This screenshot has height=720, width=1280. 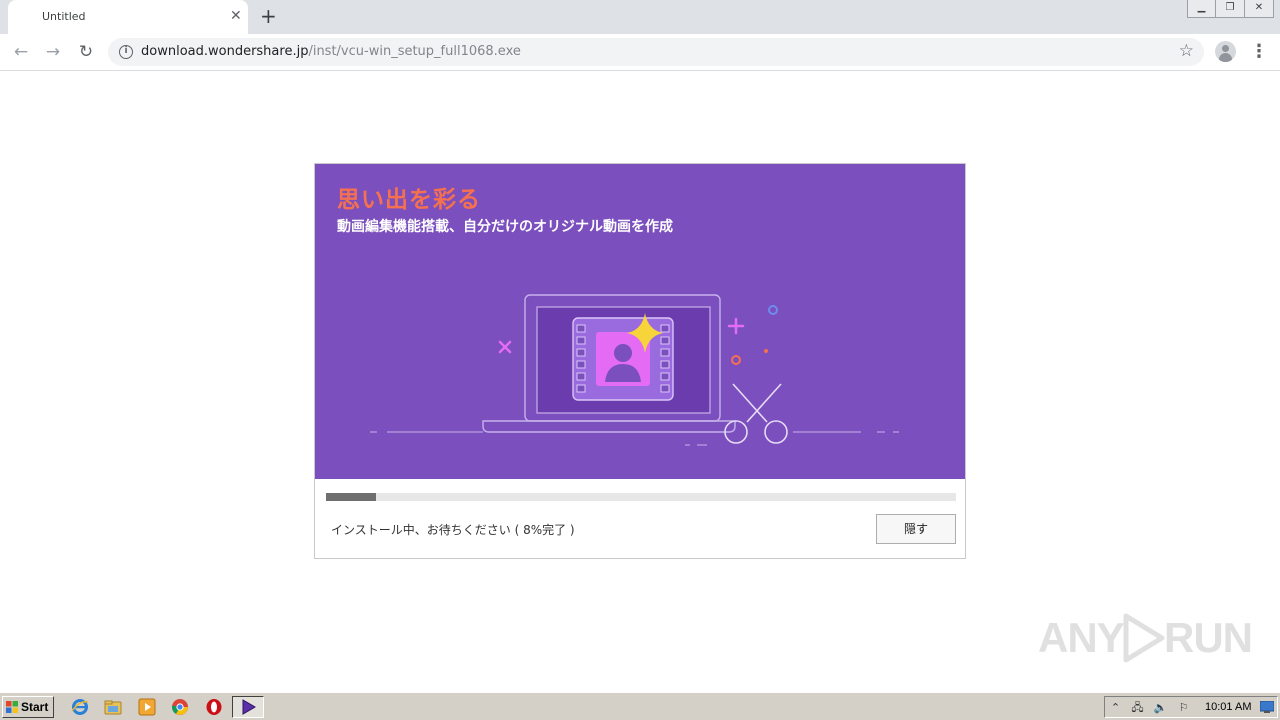 I want to click on profile-avatar-icon, so click(x=1225, y=51).